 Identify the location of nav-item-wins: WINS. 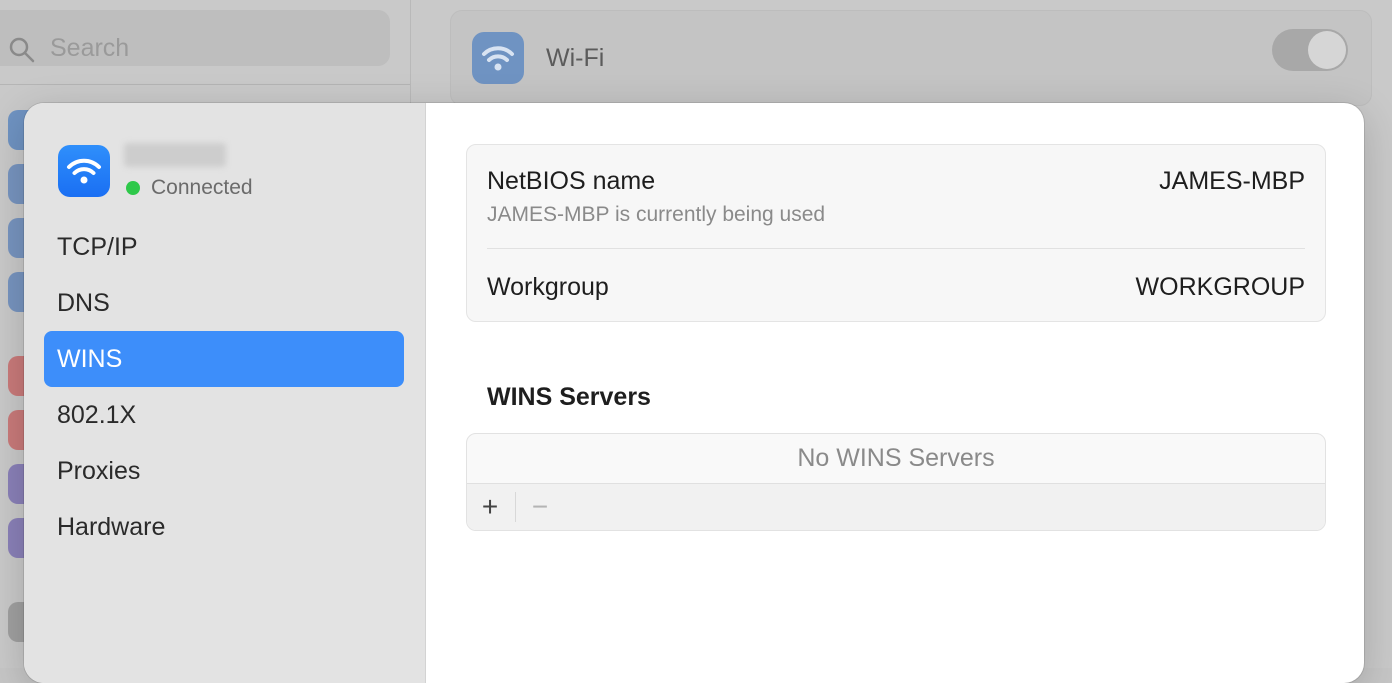
(224, 359).